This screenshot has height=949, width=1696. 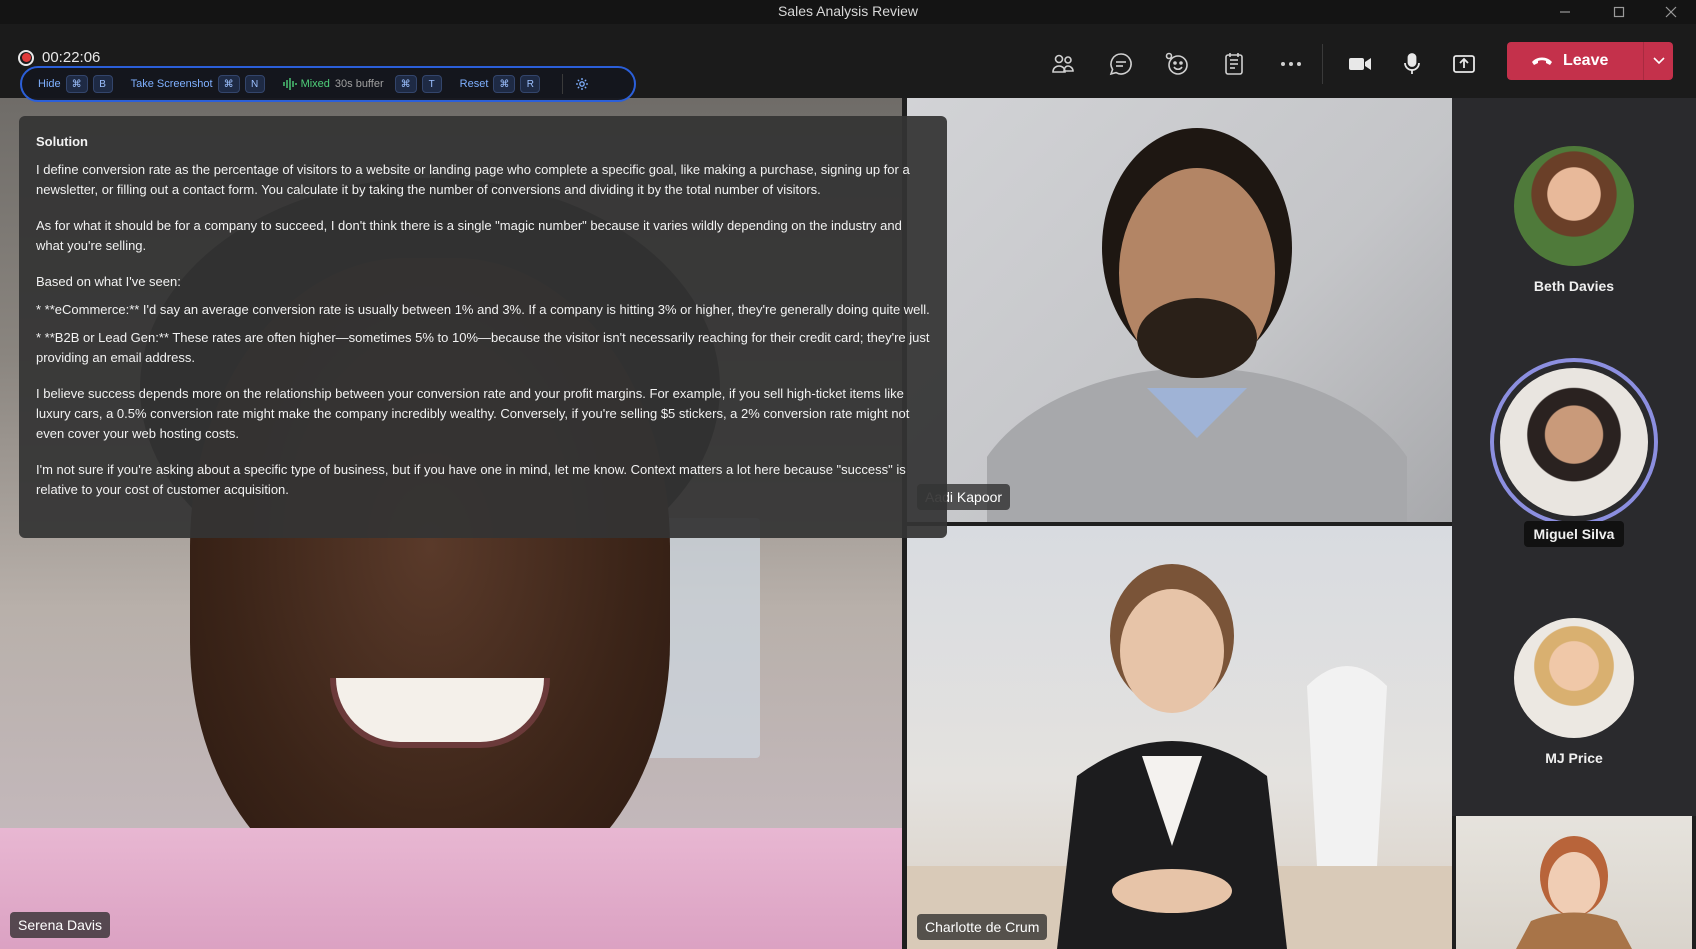 What do you see at coordinates (530, 84) in the screenshot?
I see `shortcut-key: R` at bounding box center [530, 84].